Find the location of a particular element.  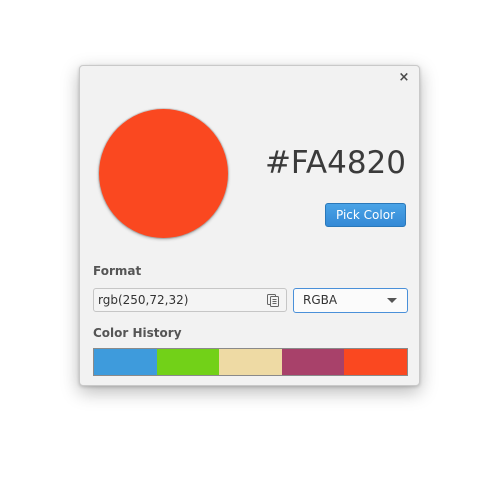

format-type-selected: RGBA is located at coordinates (320, 300).